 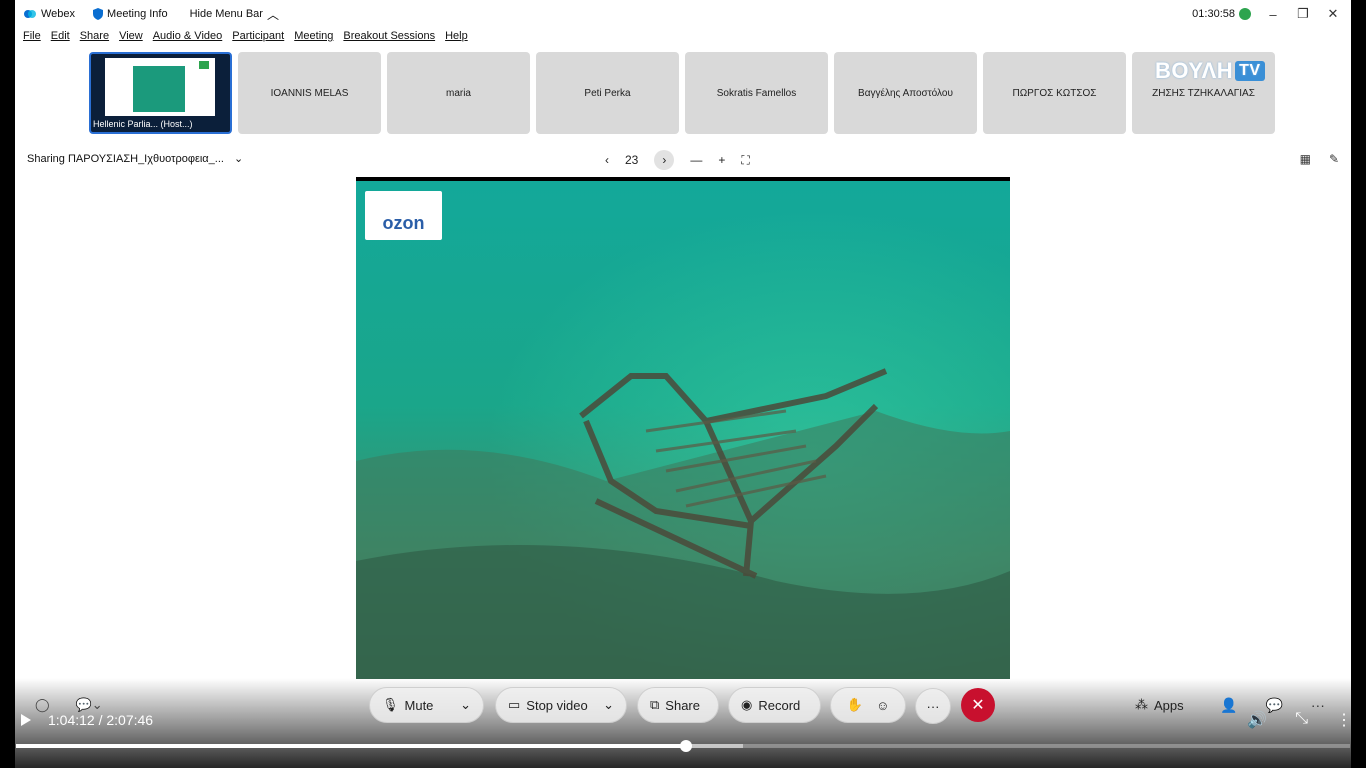 I want to click on host-video-thumbnail, so click(x=160, y=87).